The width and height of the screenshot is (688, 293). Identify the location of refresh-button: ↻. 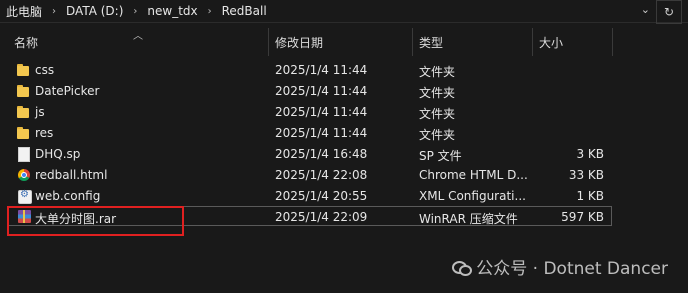
(669, 12).